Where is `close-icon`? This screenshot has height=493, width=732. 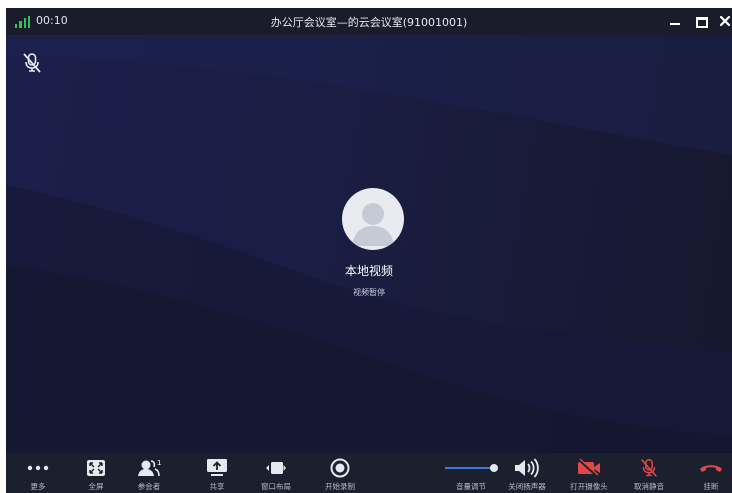 close-icon is located at coordinates (725, 21).